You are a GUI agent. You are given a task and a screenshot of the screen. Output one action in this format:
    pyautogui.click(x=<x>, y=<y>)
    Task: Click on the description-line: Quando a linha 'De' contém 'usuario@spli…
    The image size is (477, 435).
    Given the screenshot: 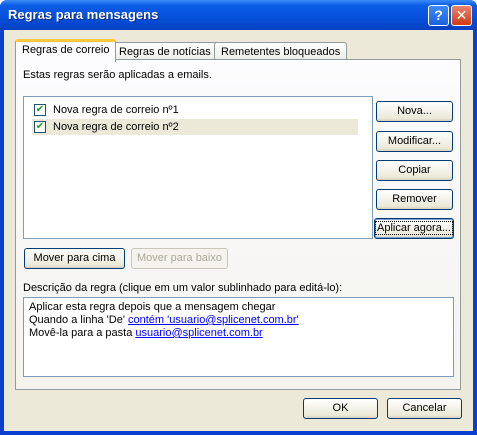 What is the action you would take?
    pyautogui.click(x=238, y=320)
    